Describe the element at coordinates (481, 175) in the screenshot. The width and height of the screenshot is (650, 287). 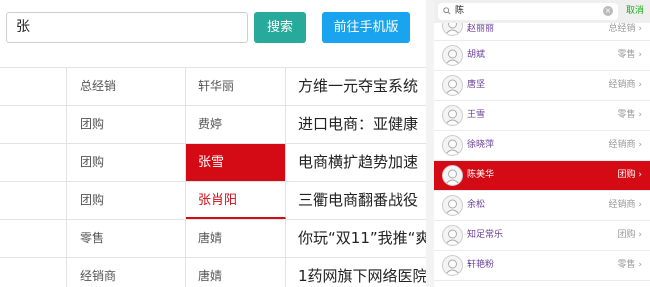
I see `contact-name: 陈美华` at that location.